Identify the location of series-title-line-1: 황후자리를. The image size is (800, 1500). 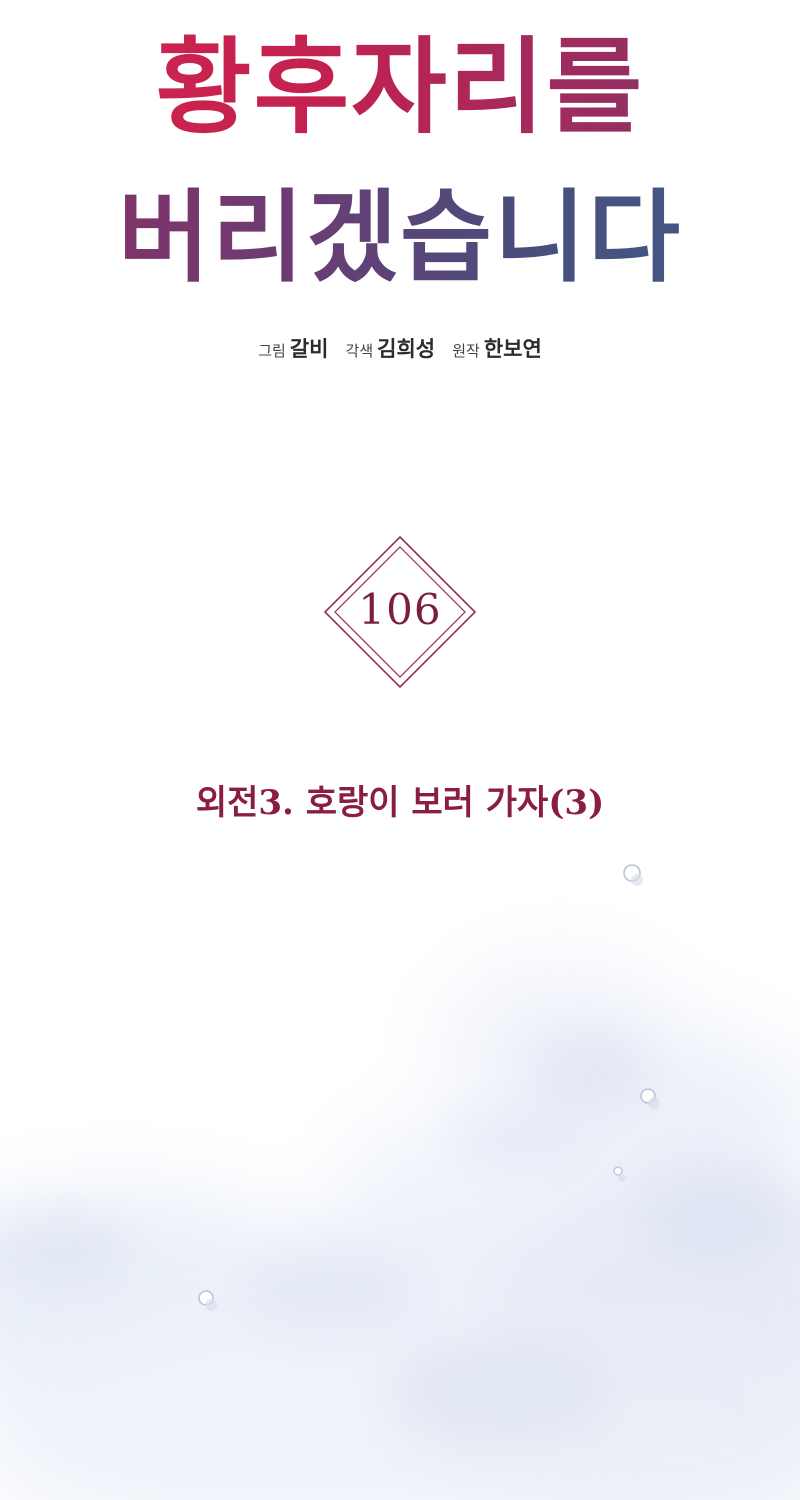
(400, 87).